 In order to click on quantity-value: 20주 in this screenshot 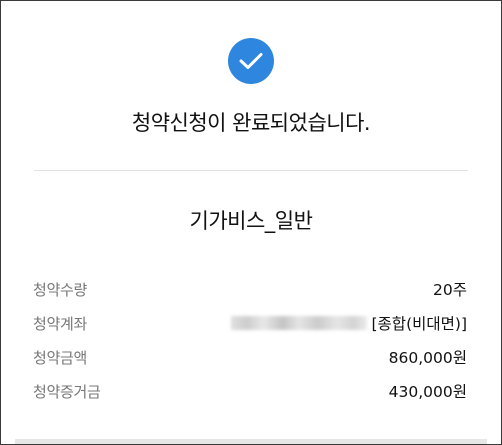, I will do `click(450, 290)`.